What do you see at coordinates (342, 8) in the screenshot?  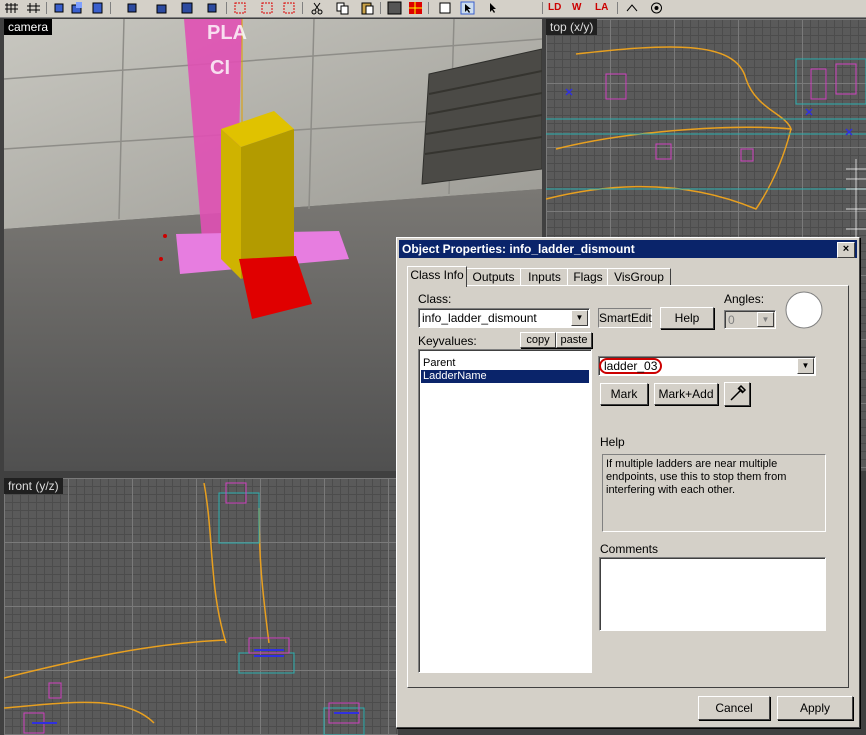 I see `copy-icon` at bounding box center [342, 8].